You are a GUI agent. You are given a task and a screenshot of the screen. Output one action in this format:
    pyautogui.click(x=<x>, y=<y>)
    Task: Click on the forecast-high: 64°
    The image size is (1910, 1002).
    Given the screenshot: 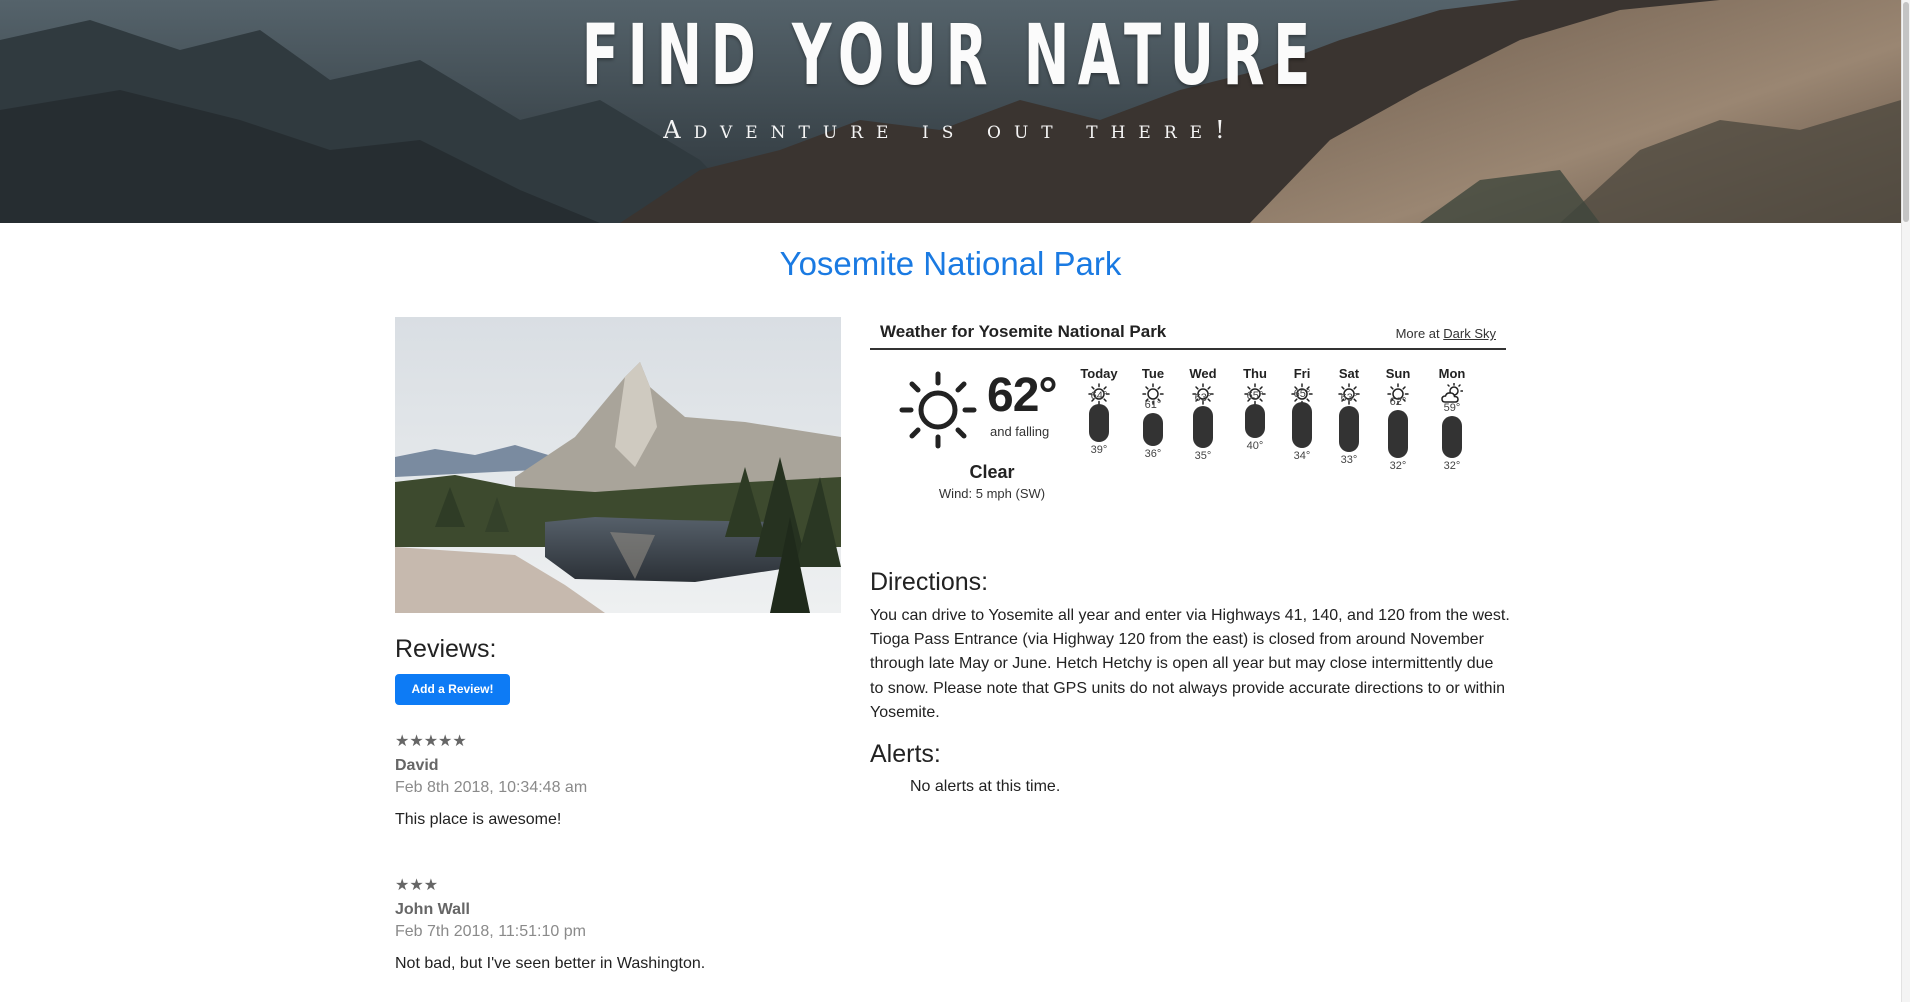 What is the action you would take?
    pyautogui.click(x=1099, y=396)
    